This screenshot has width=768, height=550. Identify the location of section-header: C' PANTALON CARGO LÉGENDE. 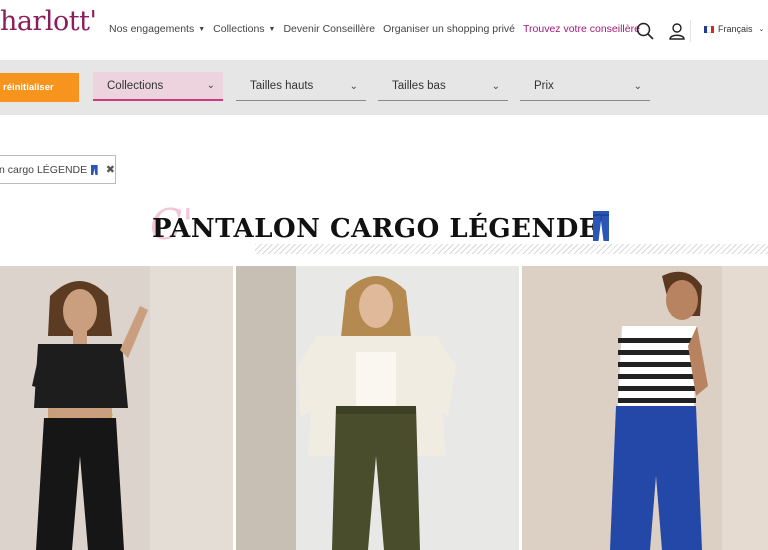
(384, 230).